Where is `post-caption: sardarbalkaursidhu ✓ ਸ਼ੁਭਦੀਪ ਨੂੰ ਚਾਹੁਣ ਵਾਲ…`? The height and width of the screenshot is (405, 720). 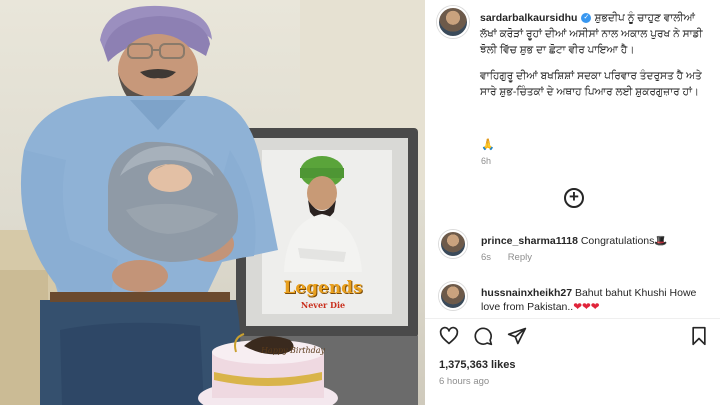
post-caption: sardarbalkaursidhu ✓ ਸ਼ੁਭਦੀਪ ਨੂੰ ਚਾਹੁਣ ਵਾਲ… is located at coordinates (596, 60).